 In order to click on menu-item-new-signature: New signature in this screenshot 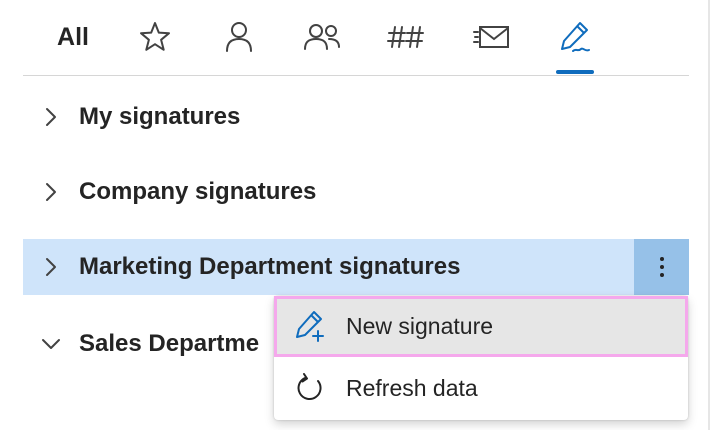, I will do `click(481, 326)`.